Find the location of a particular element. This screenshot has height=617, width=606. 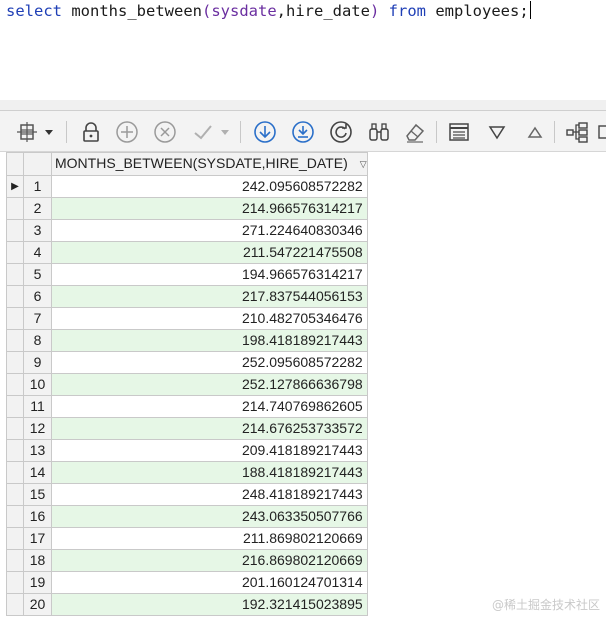

table-row: 16 243.063350507766 is located at coordinates (187, 516).